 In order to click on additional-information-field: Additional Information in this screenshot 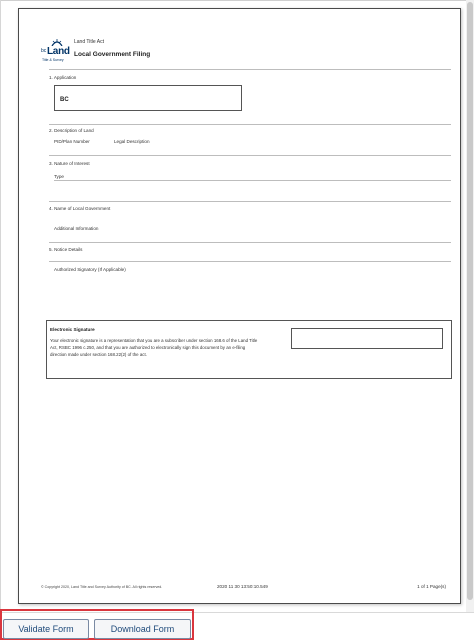, I will do `click(76, 228)`.